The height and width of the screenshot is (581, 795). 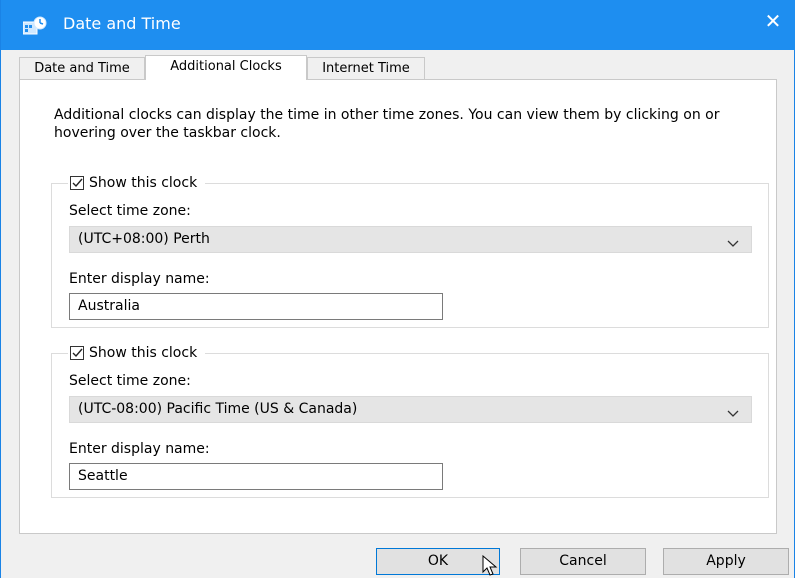 I want to click on timezone-2-select: (UTC-08:00) Pacific Time (US & Canada), so click(x=410, y=409).